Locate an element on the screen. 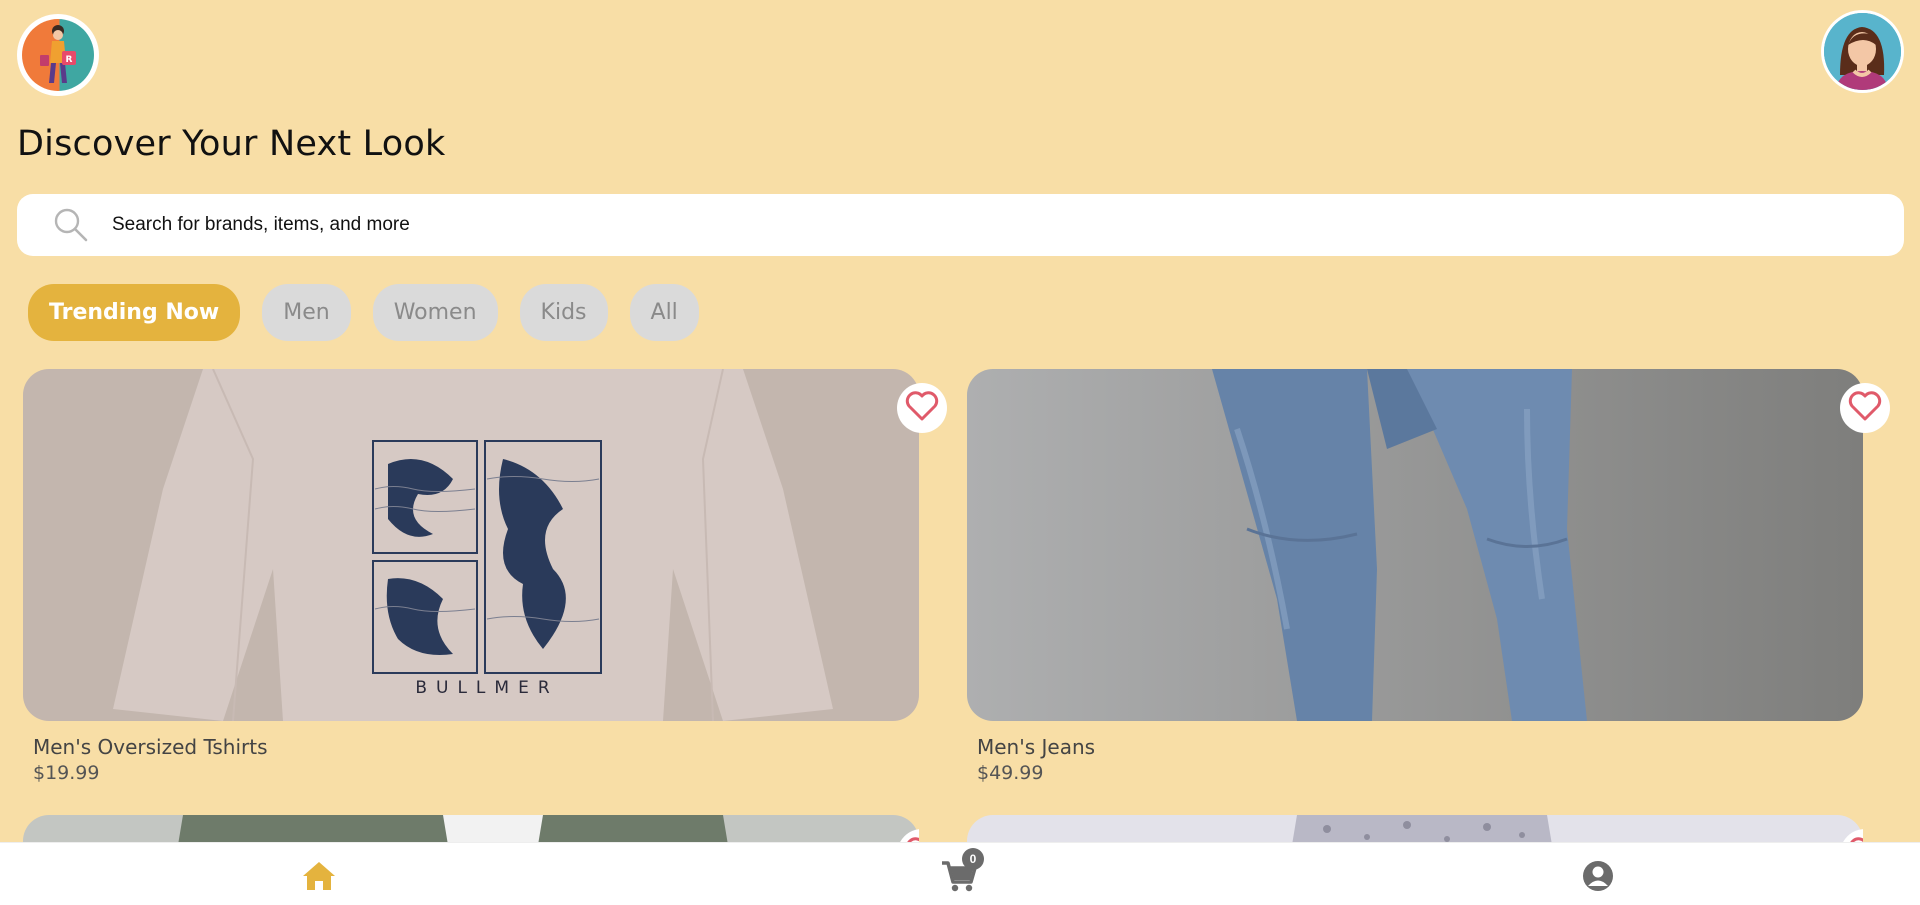 Image resolution: width=1920 pixels, height=905 pixels. jacket-photo is located at coordinates (471, 828).